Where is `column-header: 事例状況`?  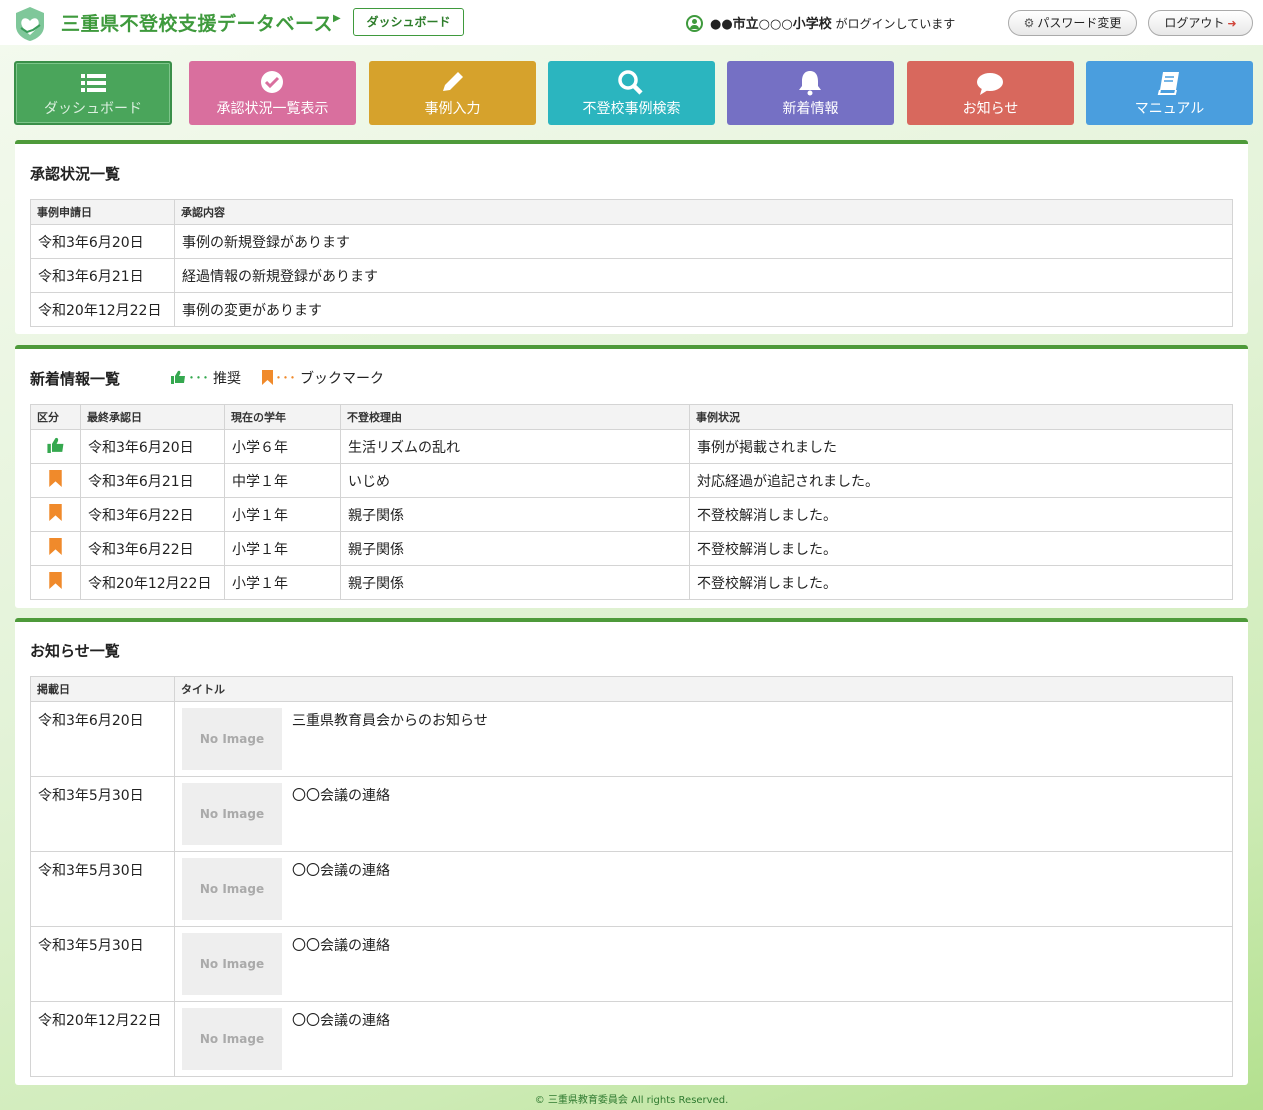 column-header: 事例状況 is located at coordinates (961, 417).